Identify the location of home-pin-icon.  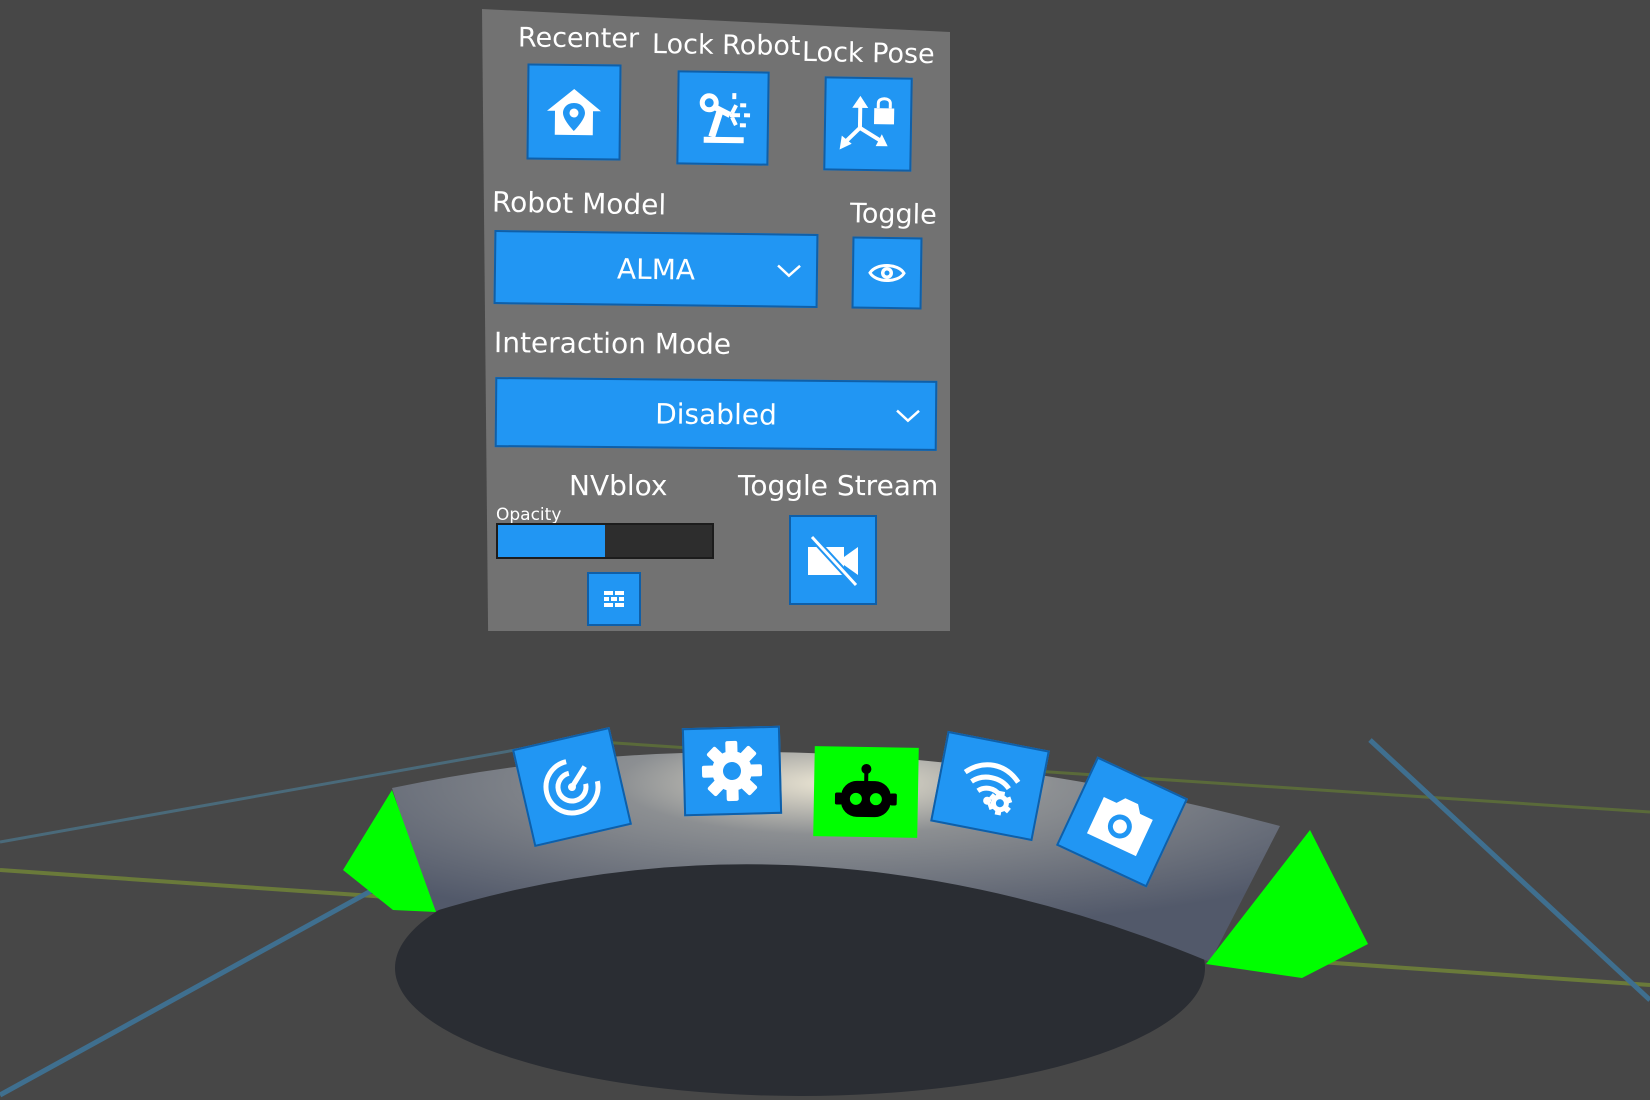
(574, 112).